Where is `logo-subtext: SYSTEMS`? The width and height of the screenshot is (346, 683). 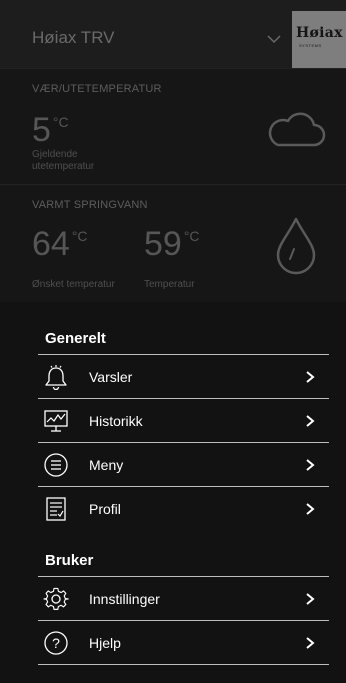 logo-subtext: SYSTEMS is located at coordinates (310, 45).